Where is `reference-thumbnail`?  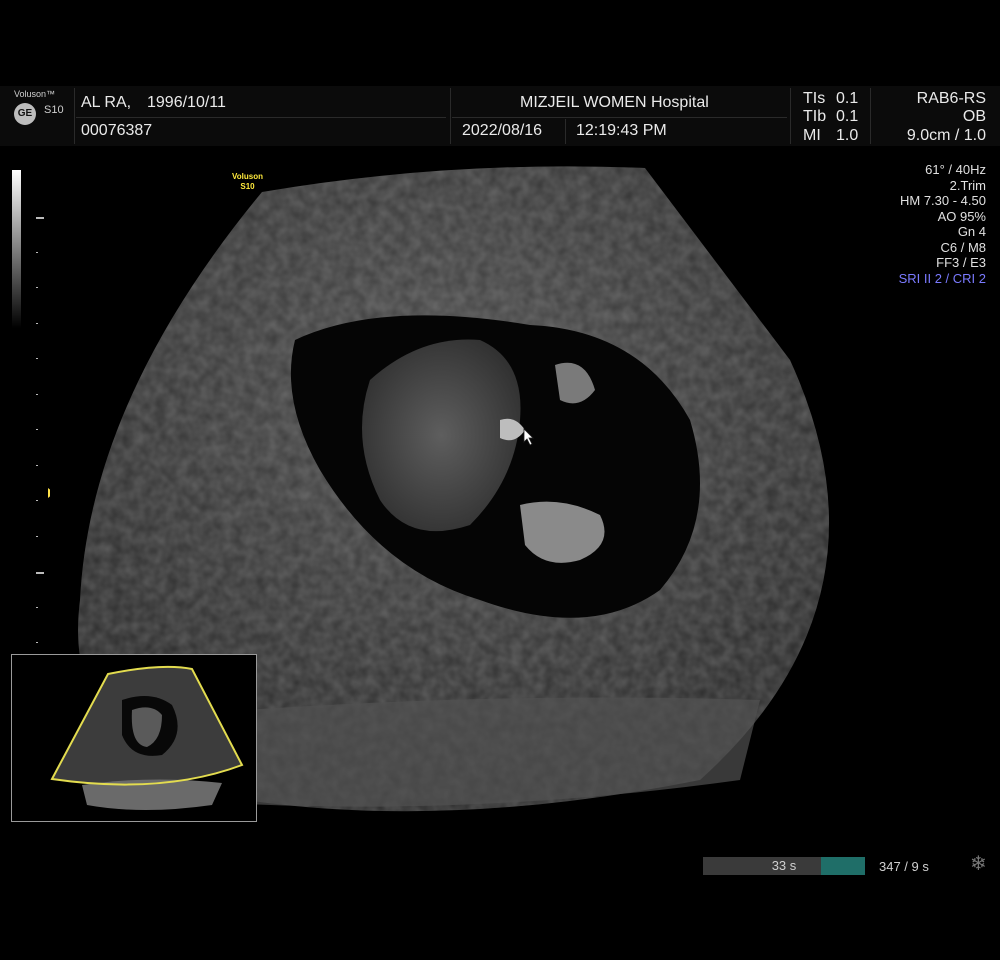 reference-thumbnail is located at coordinates (134, 738).